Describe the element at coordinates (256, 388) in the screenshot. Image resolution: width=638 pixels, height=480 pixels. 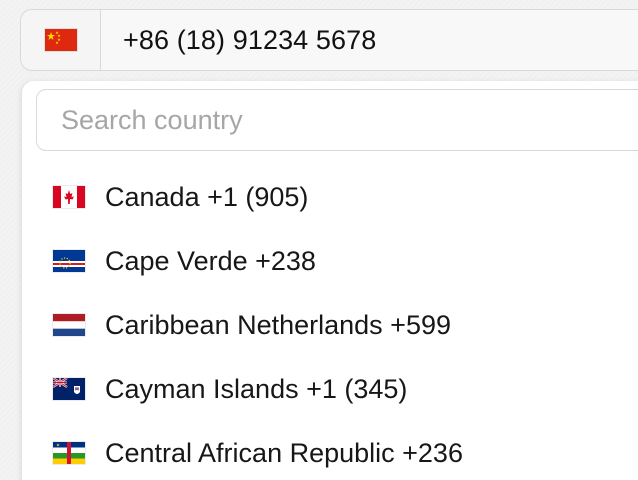
I see `country-option-label: Cayman Islands +1 (345)` at that location.